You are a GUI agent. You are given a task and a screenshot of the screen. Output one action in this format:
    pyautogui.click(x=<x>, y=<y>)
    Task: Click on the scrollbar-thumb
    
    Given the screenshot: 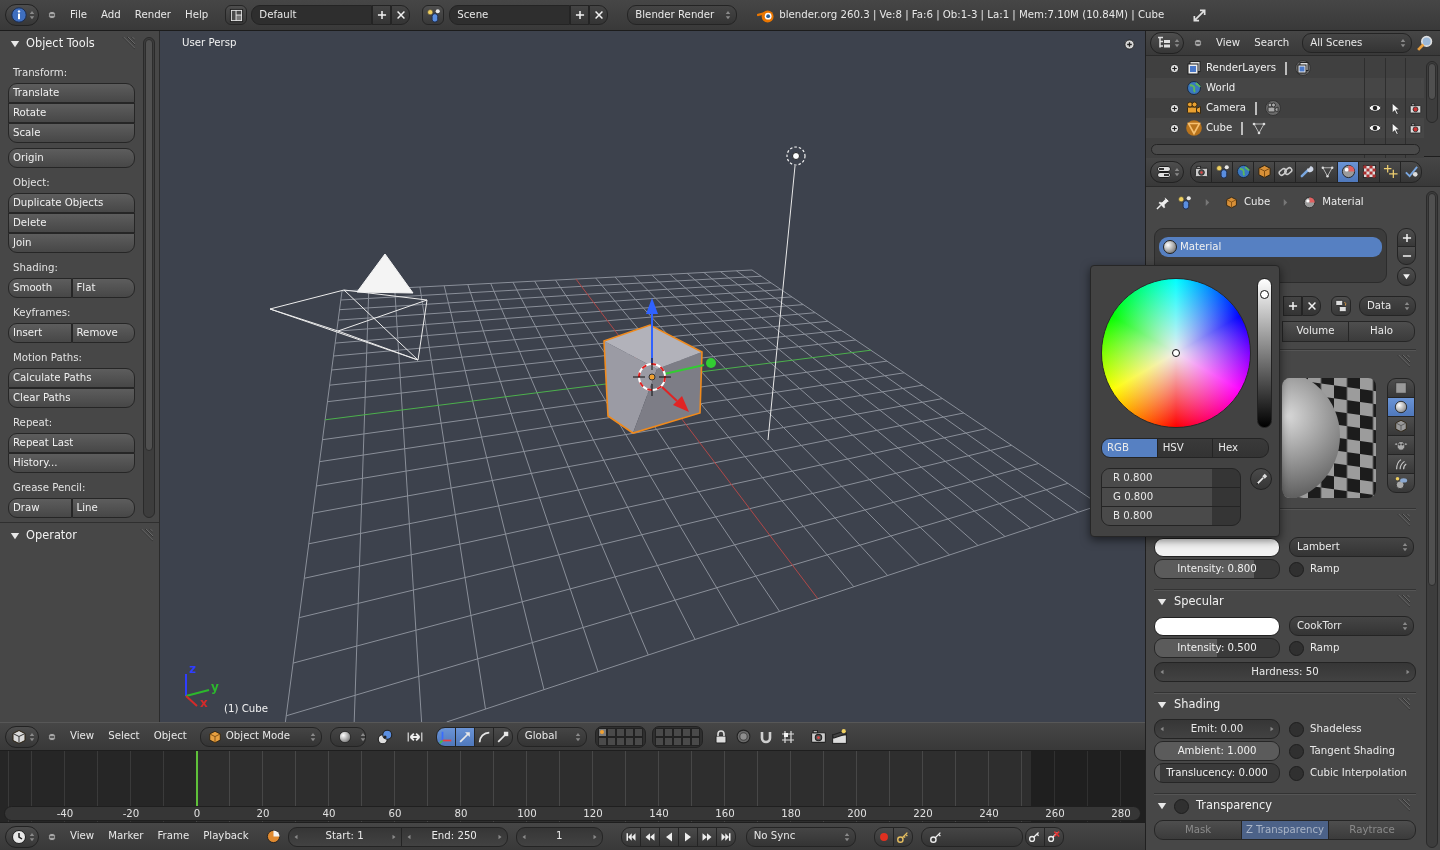 What is the action you would take?
    pyautogui.click(x=149, y=245)
    